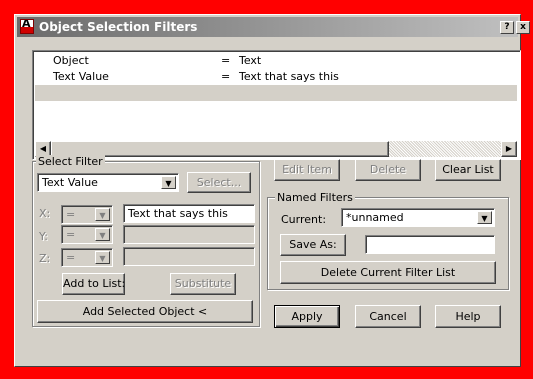 The height and width of the screenshot is (379, 533). I want to click on filter-value: Text that says this, so click(289, 76).